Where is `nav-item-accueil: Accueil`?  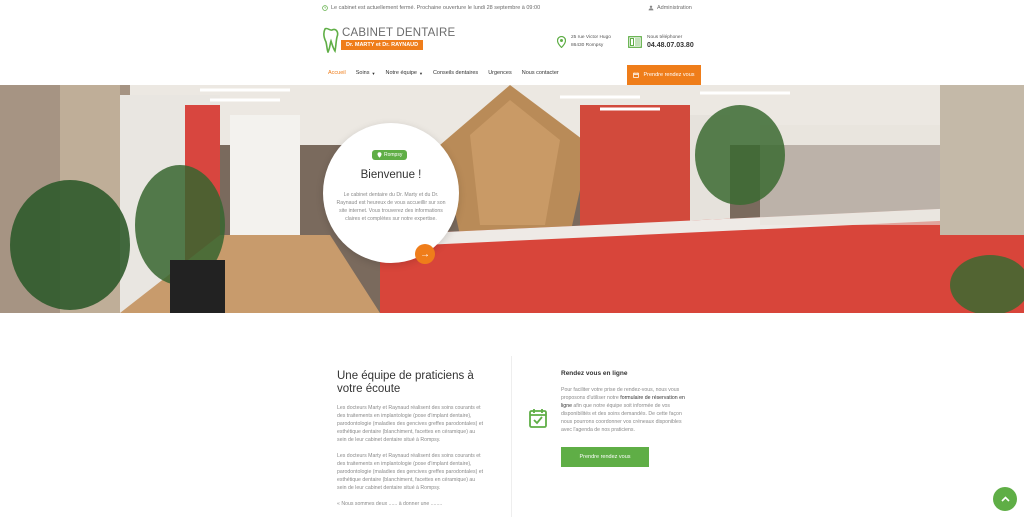 nav-item-accueil: Accueil is located at coordinates (337, 73).